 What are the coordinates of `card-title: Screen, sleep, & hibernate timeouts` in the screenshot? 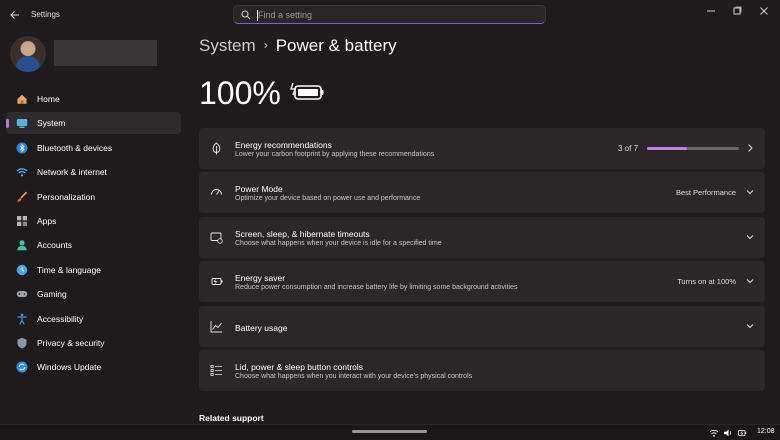 It's located at (302, 233).